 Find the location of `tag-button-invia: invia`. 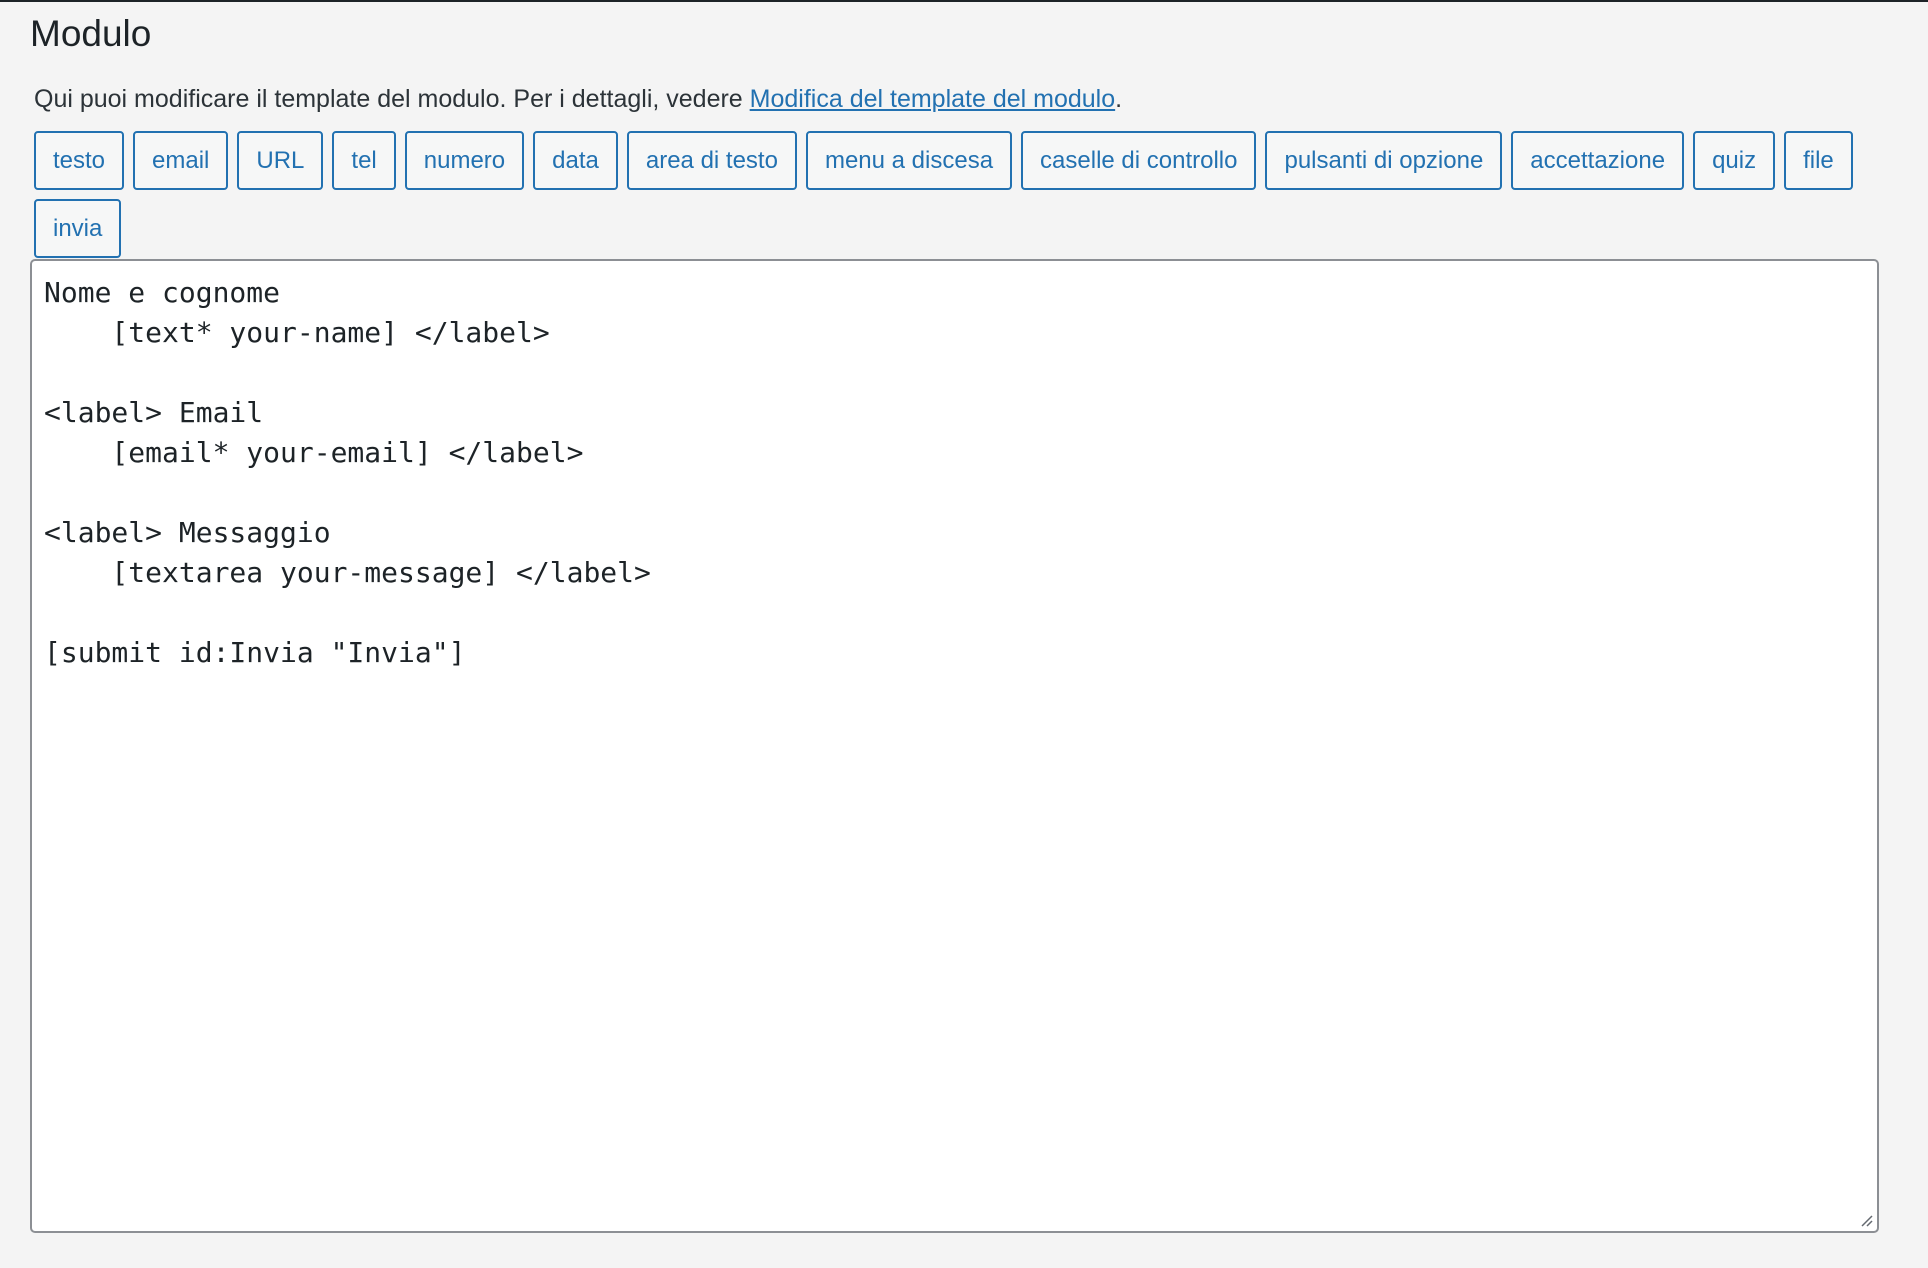

tag-button-invia: invia is located at coordinates (78, 228).